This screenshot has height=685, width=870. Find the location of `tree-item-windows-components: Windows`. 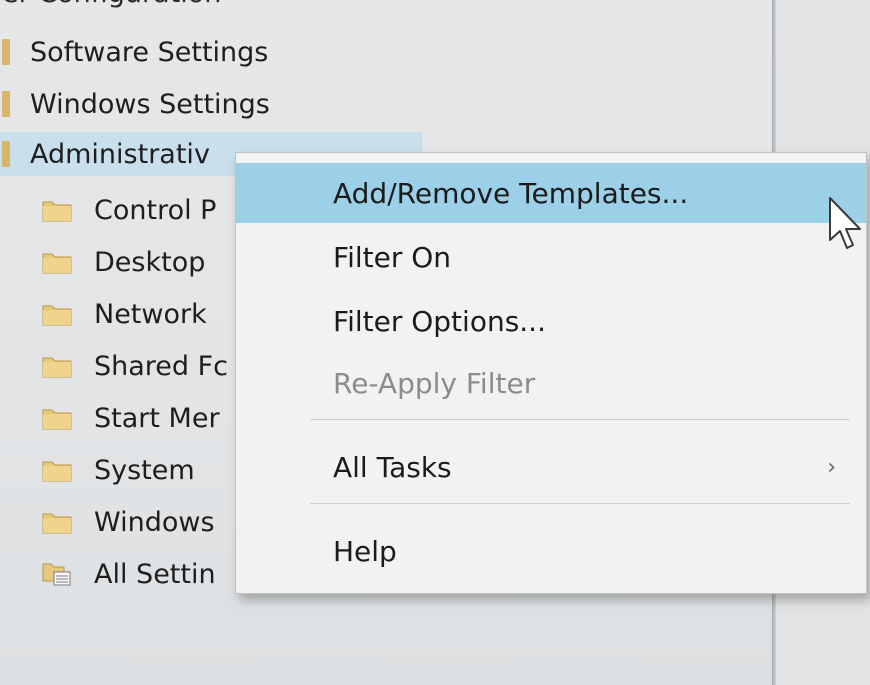

tree-item-windows-components: Windows is located at coordinates (128, 522).